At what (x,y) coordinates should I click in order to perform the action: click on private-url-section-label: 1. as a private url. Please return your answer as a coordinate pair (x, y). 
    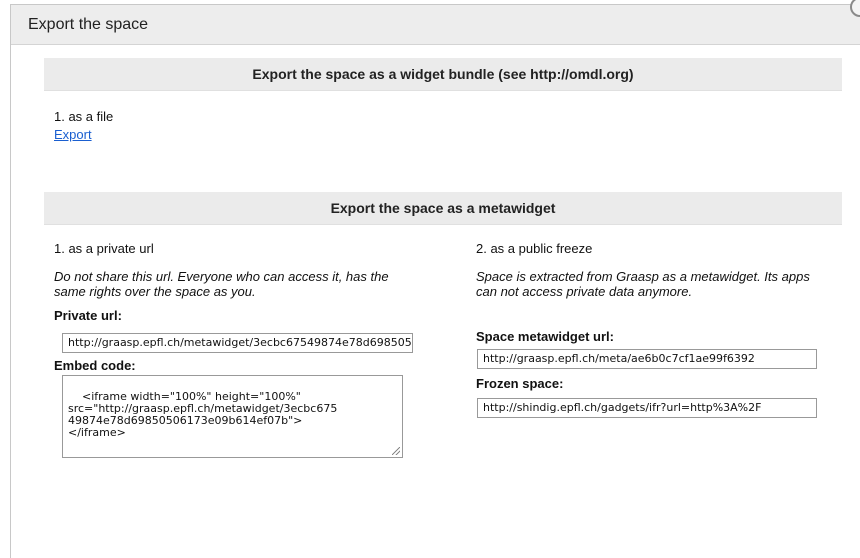
    Looking at the image, I should click on (104, 248).